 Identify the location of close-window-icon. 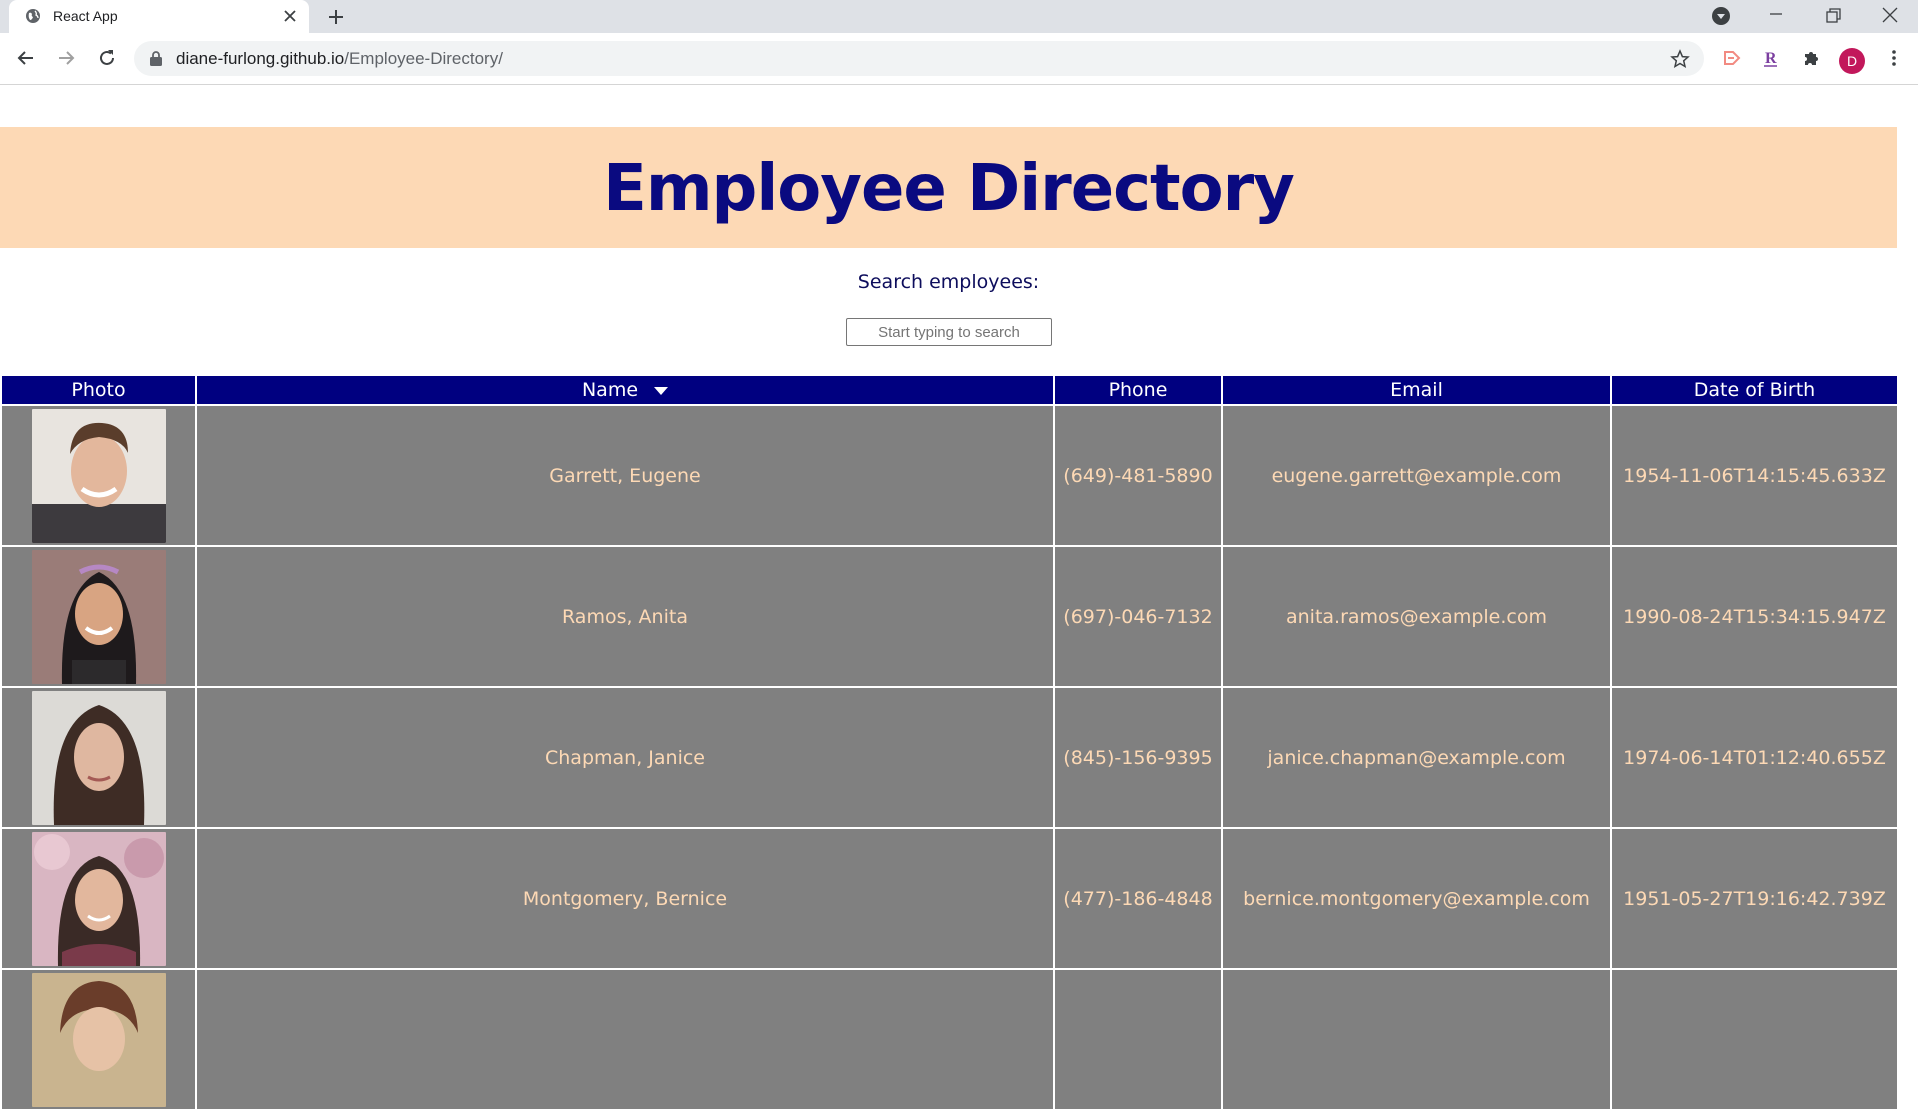
(1890, 16).